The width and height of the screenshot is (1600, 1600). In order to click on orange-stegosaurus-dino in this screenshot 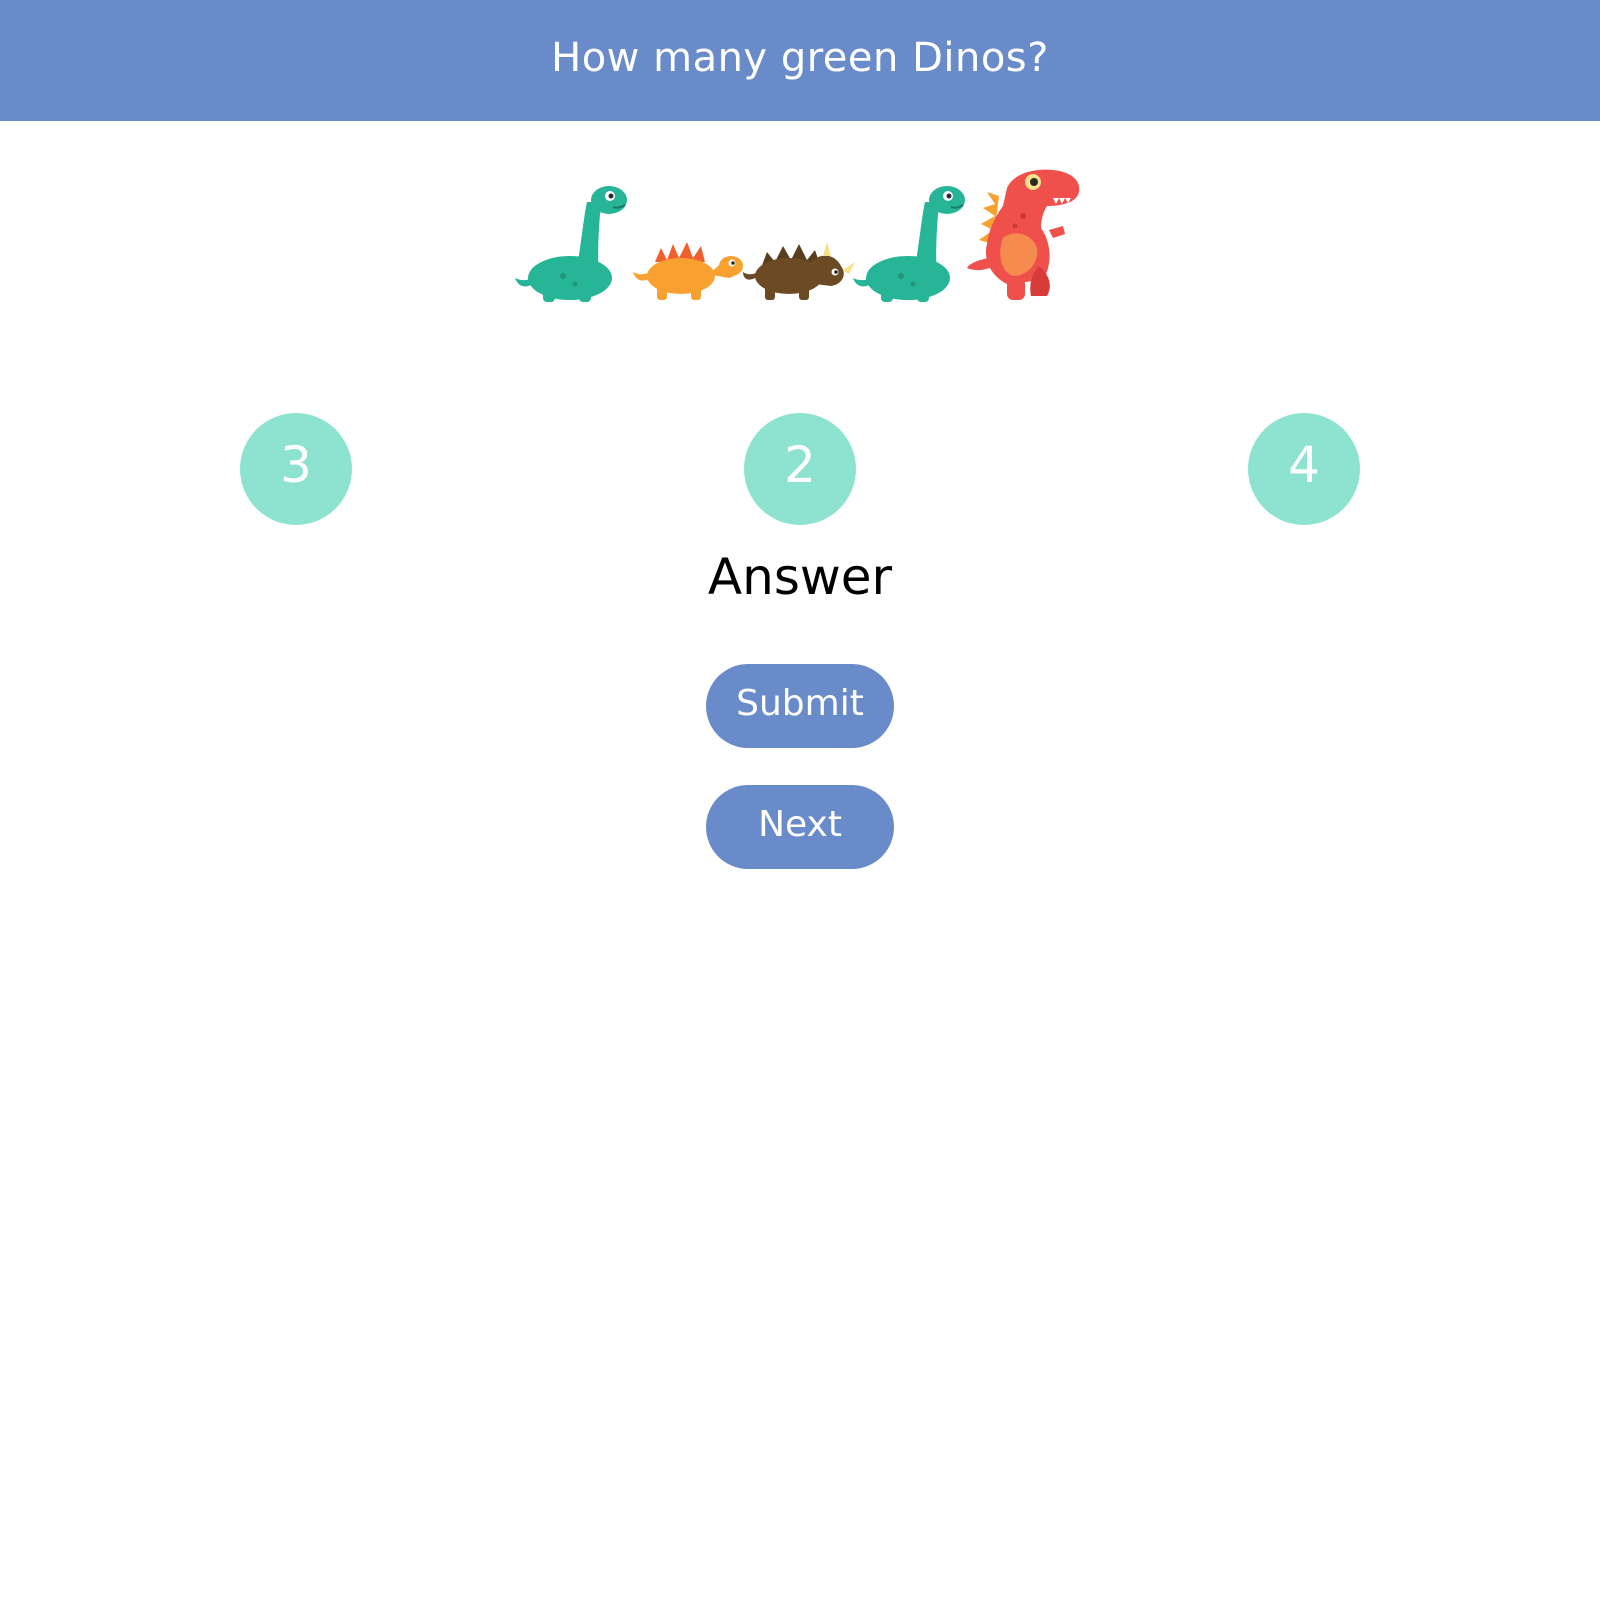, I will do `click(688, 271)`.